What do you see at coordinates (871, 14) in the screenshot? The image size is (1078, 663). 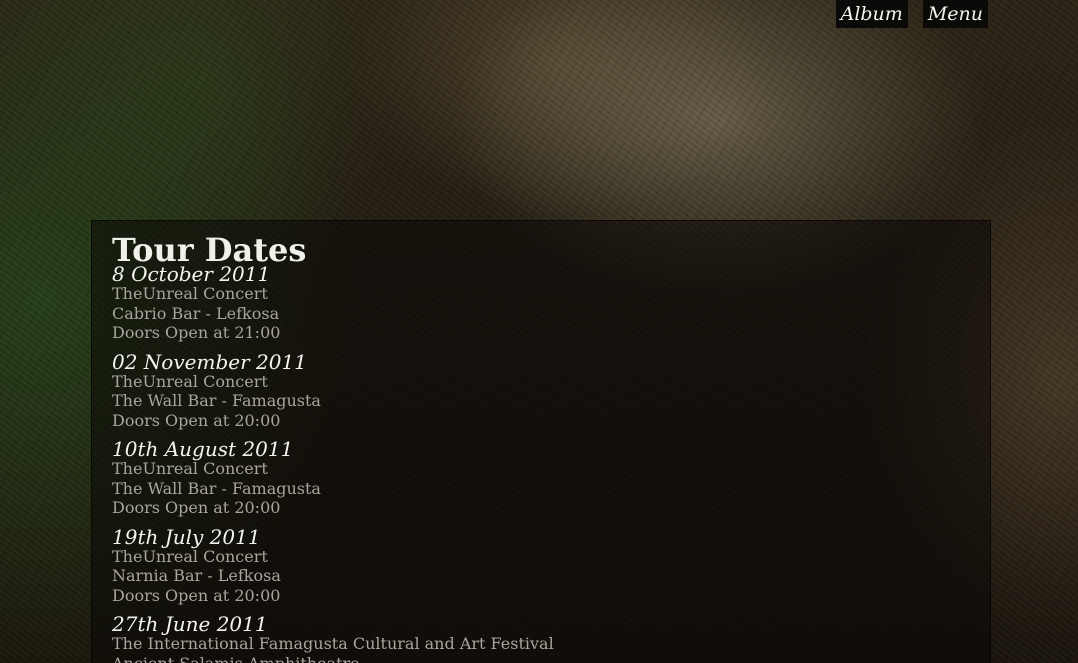 I see `nav-album-link: Album` at bounding box center [871, 14].